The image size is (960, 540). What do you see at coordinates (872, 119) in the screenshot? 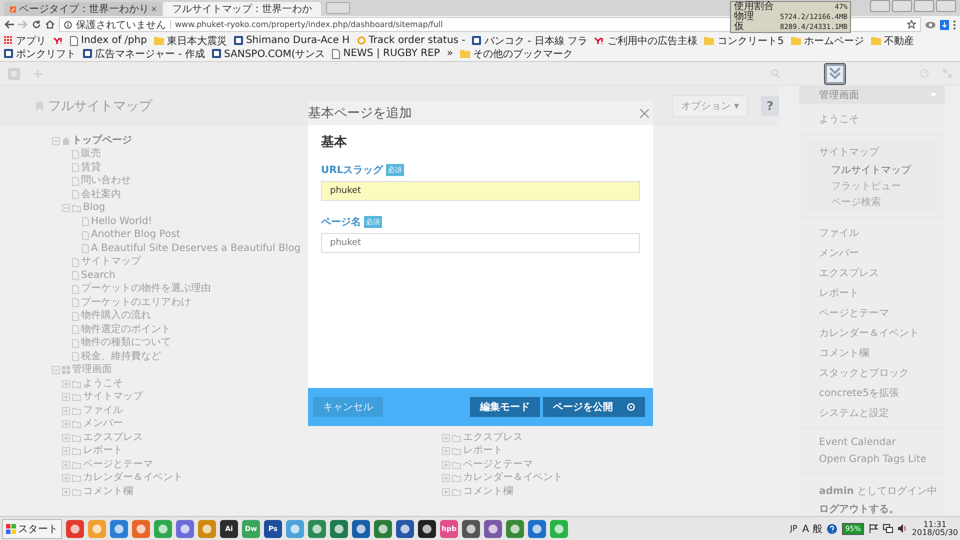
I see `menu-item: ようこそ` at bounding box center [872, 119].